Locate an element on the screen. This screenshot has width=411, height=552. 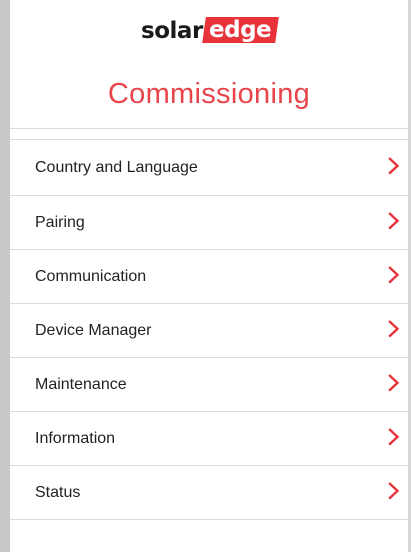
solaredge-logo: solar edge is located at coordinates (209, 31).